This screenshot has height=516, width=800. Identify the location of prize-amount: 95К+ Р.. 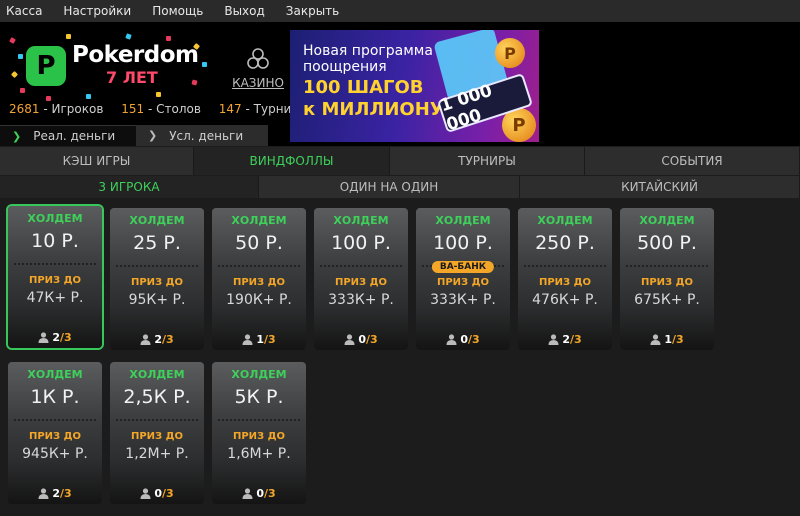
(157, 300).